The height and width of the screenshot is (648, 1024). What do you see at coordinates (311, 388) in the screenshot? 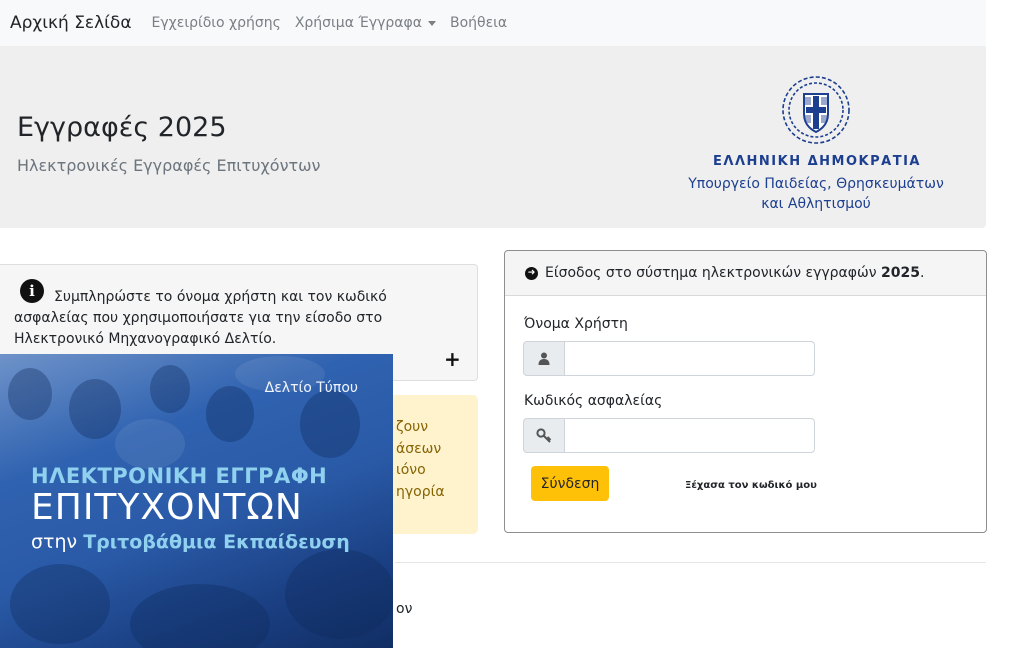
I see `banner-press-label: Δελτίο Τύπου` at bounding box center [311, 388].